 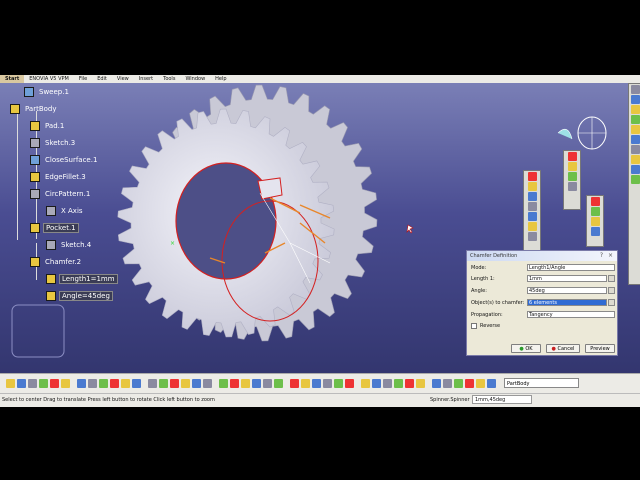 What do you see at coordinates (65, 211) in the screenshot?
I see `tree-item-xaxis: X Axis` at bounding box center [65, 211].